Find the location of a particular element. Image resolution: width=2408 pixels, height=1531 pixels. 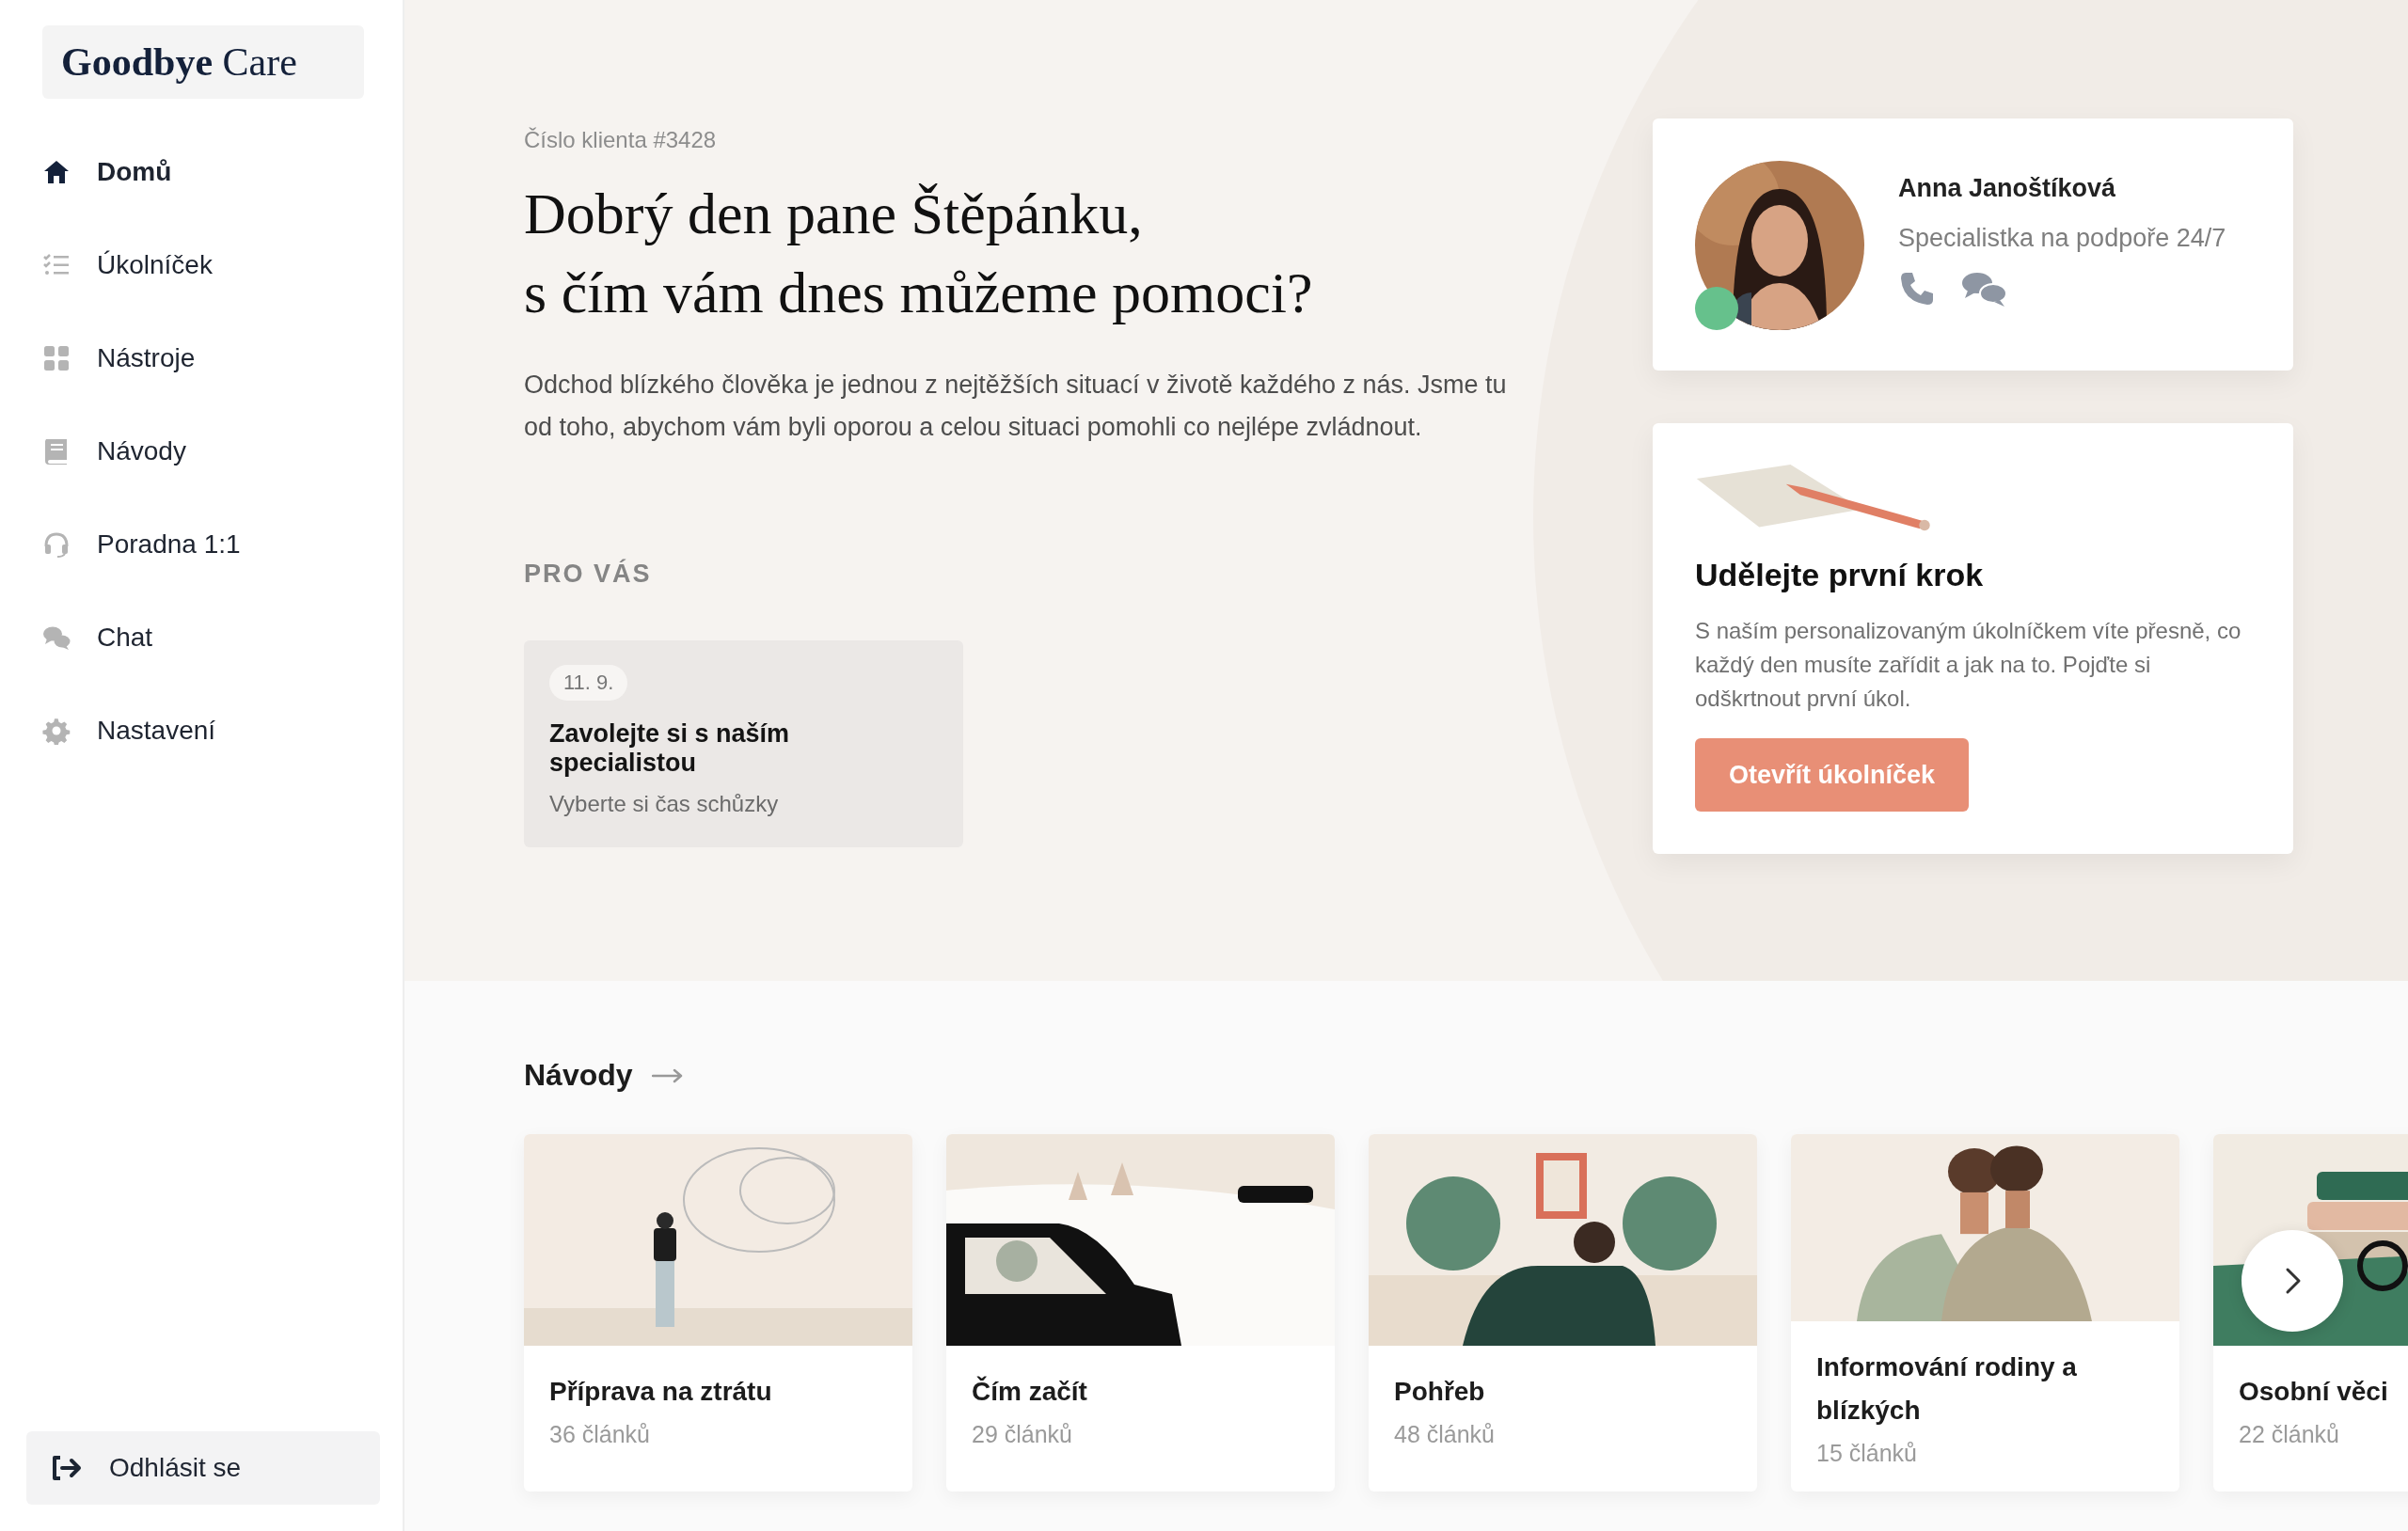

nav-item: Úkolníček is located at coordinates (202, 264).